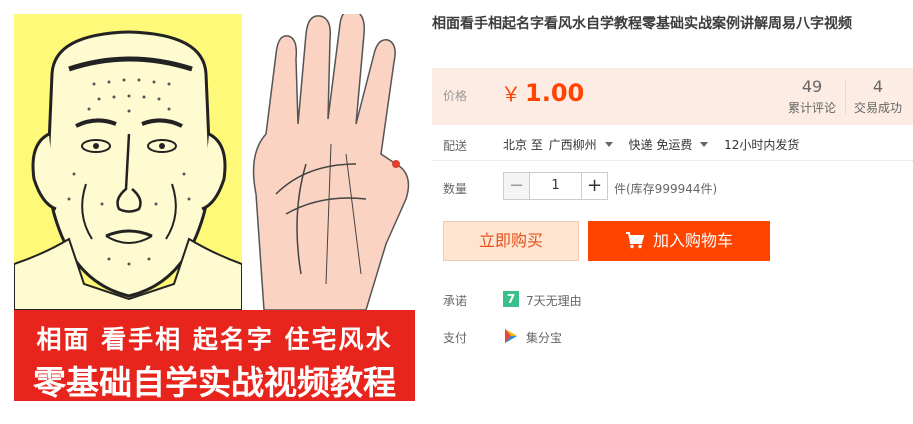 The width and height of the screenshot is (913, 424). I want to click on add-to-cart-button: 加入购物车, so click(679, 241).